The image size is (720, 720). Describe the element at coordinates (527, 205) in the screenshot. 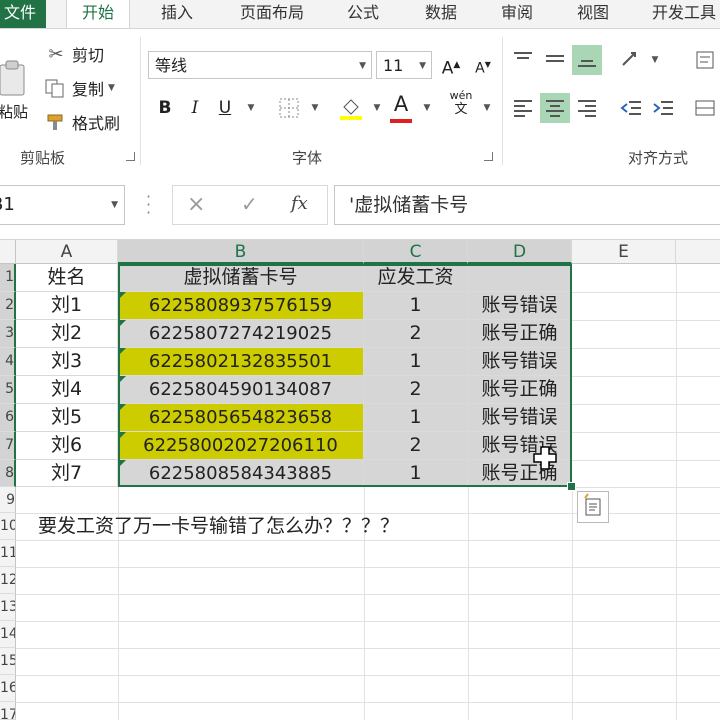

I see `formula-input: '虚拟储蓄卡号` at that location.